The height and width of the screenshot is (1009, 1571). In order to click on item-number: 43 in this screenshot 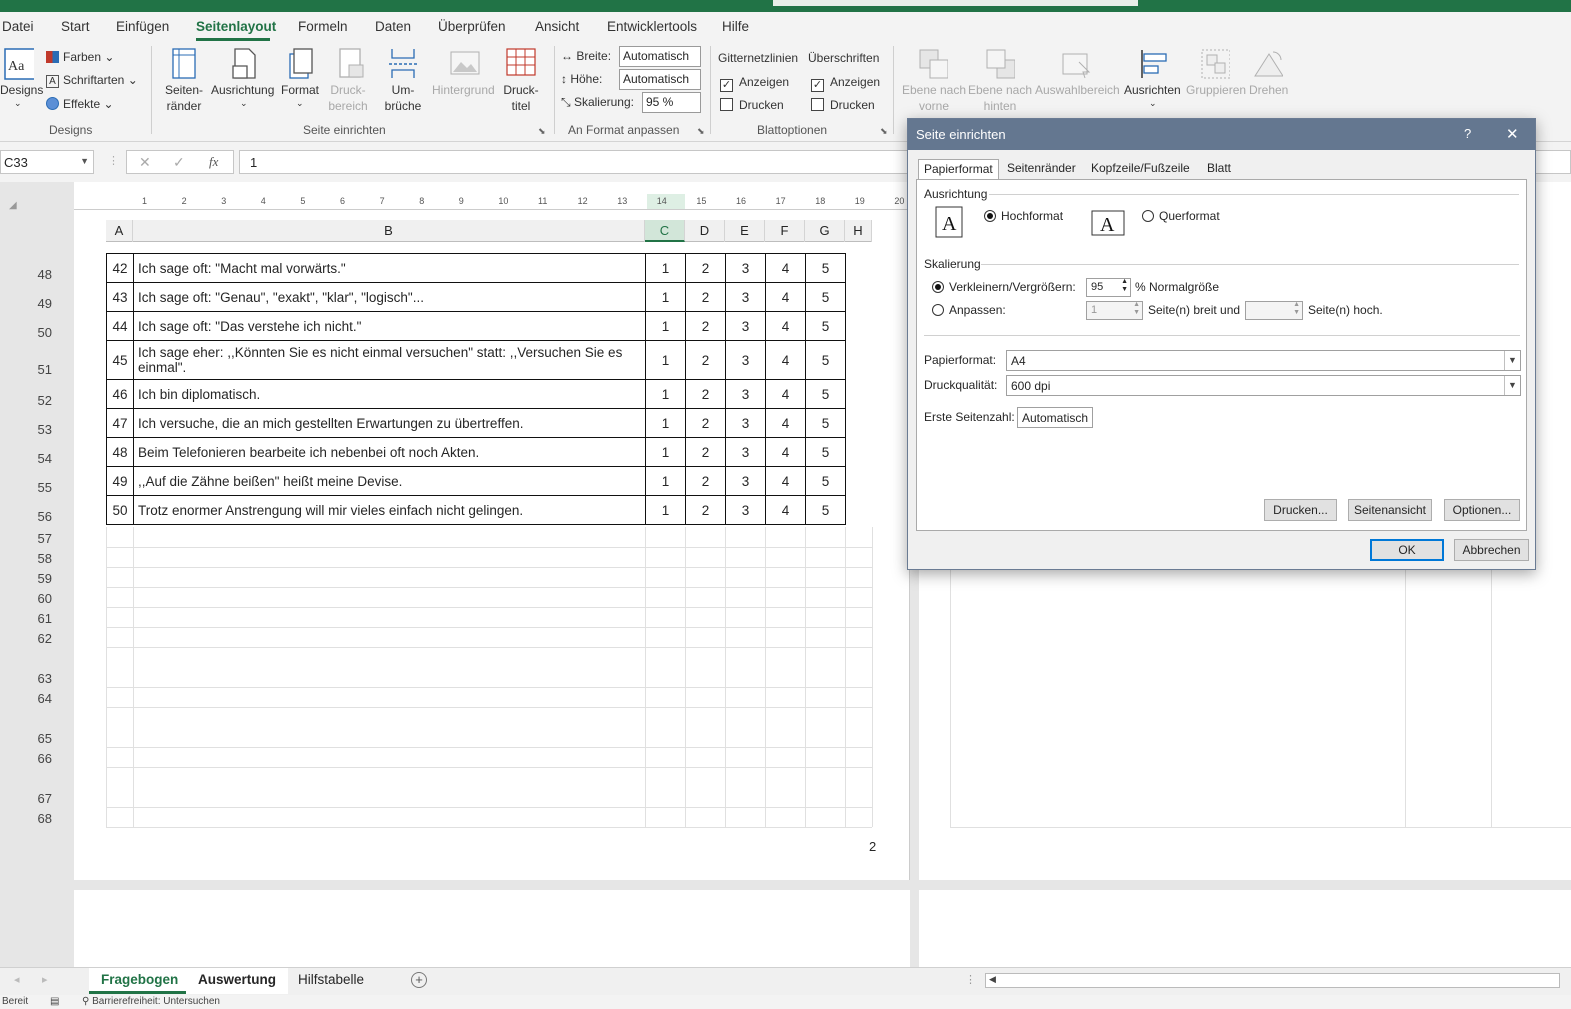, I will do `click(120, 297)`.